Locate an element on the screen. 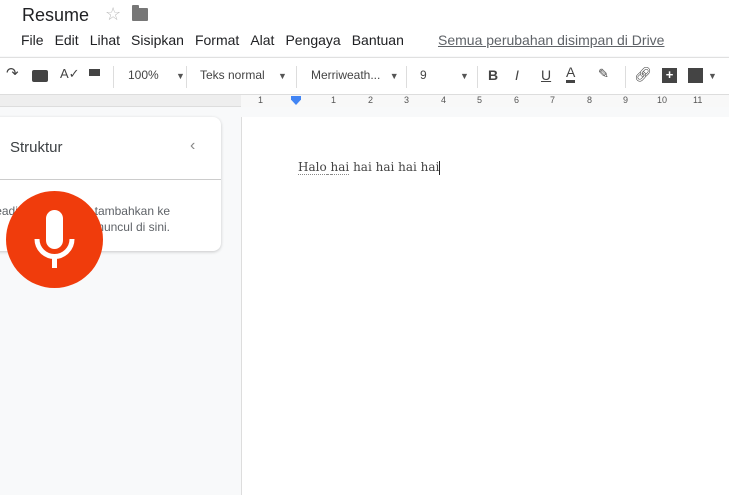  image-dropdown-icon: ▼ is located at coordinates (712, 76).